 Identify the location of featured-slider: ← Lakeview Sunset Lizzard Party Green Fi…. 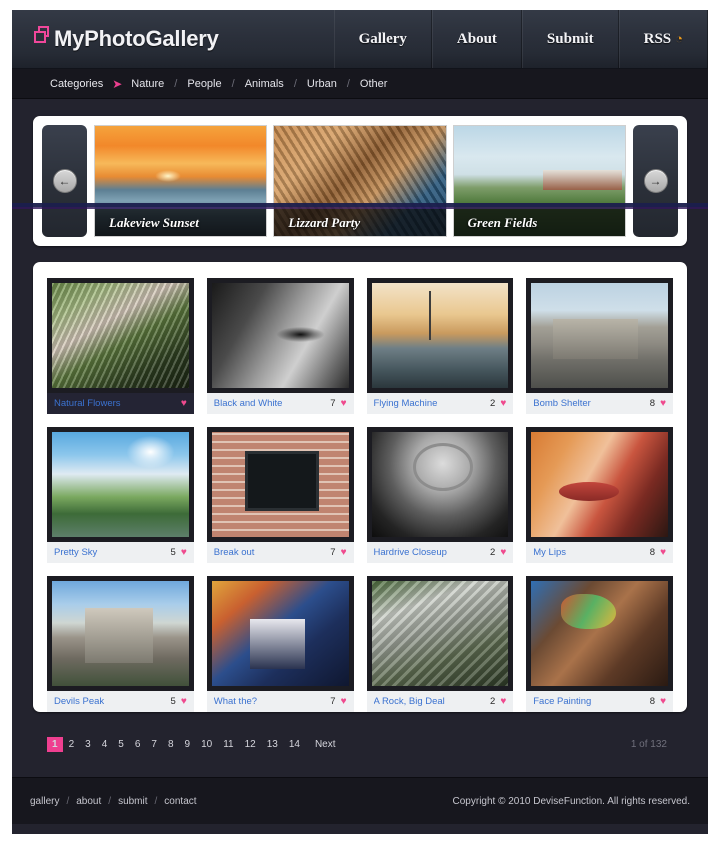
(360, 181).